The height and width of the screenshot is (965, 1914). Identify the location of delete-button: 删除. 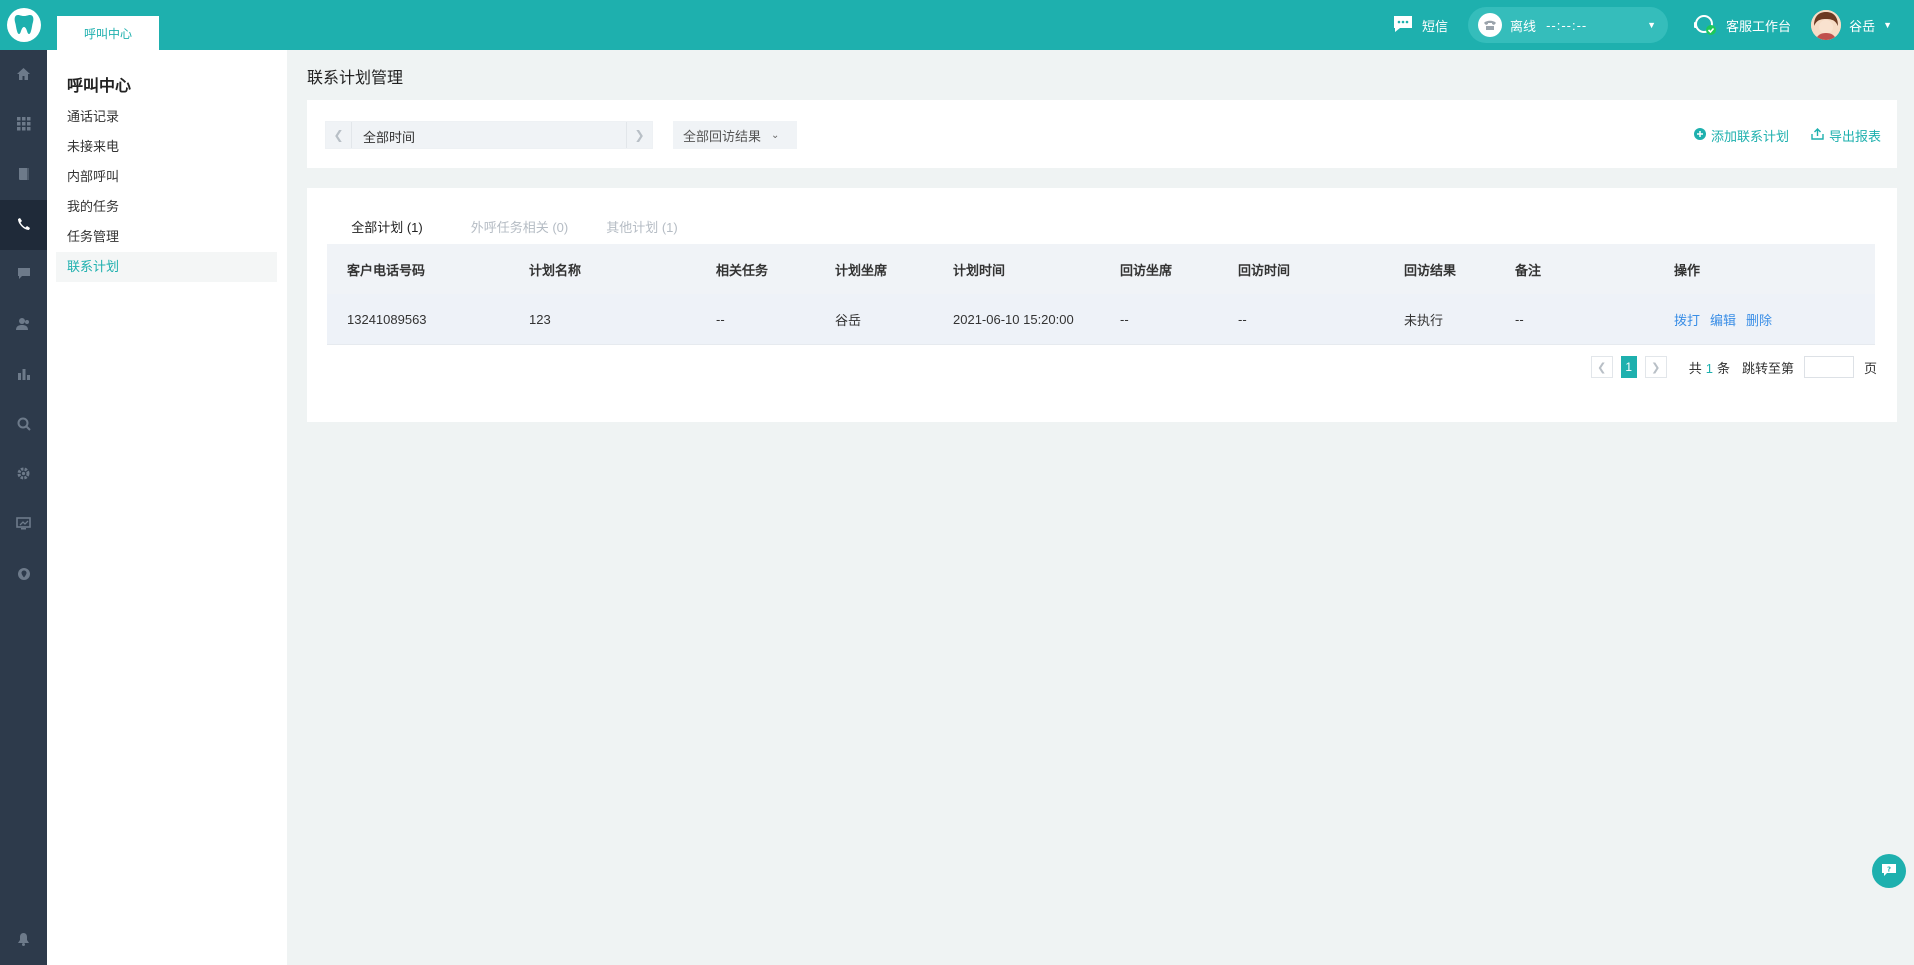
(1759, 319).